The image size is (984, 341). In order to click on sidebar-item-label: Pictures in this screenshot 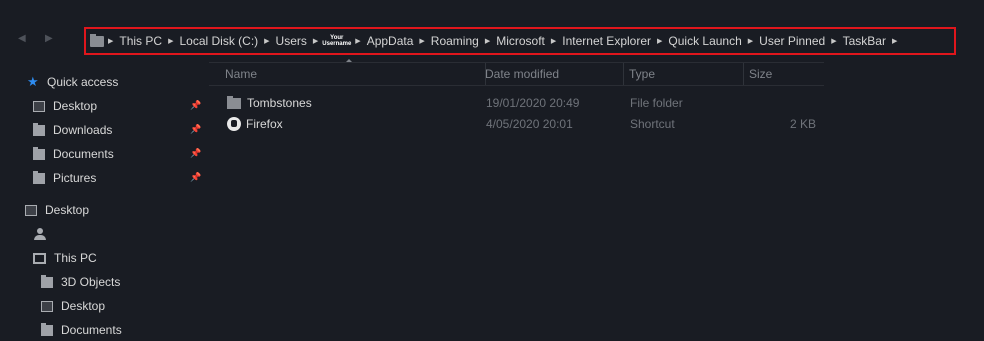, I will do `click(75, 178)`.